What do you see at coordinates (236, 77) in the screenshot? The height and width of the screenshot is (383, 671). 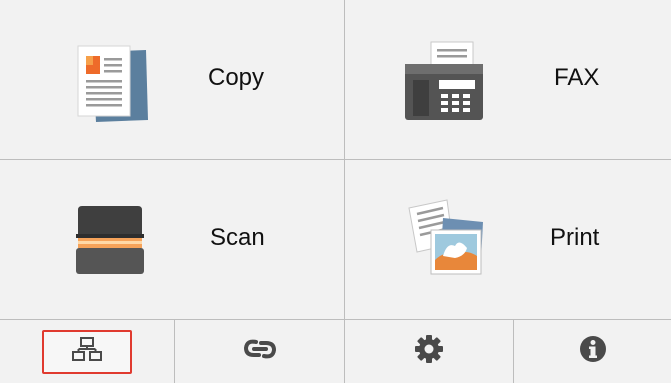 I see `copy-label: Copy` at bounding box center [236, 77].